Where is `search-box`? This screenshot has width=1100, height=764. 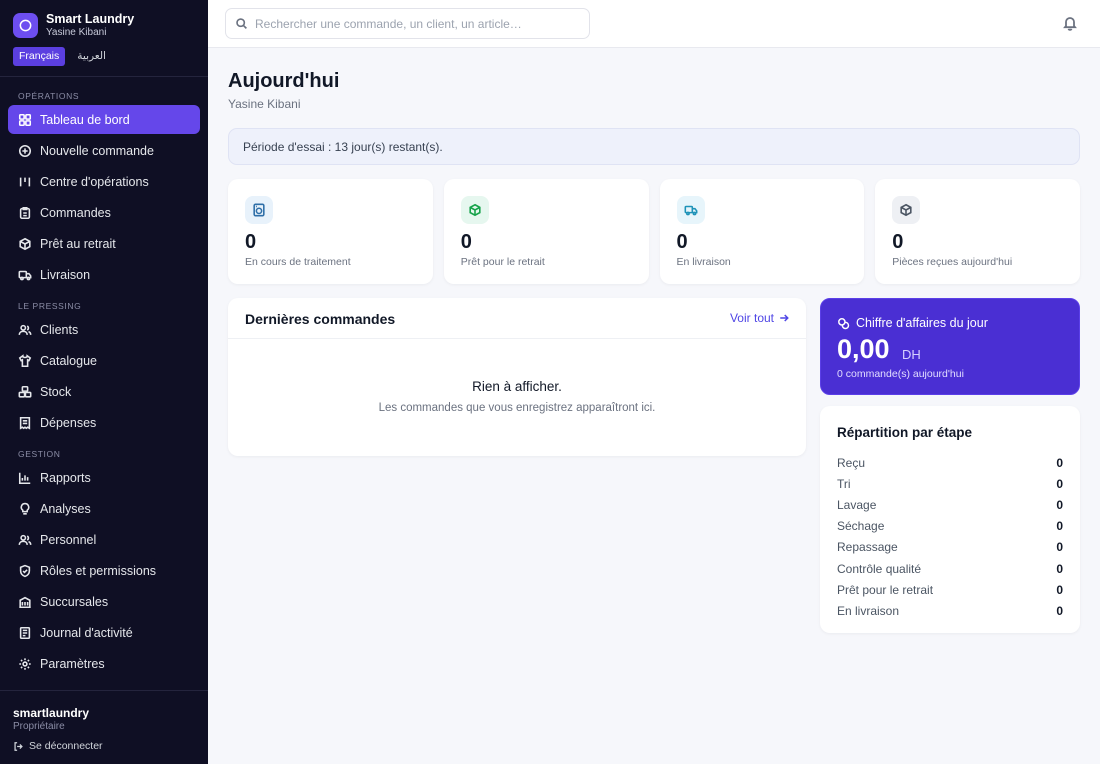
search-box is located at coordinates (407, 23).